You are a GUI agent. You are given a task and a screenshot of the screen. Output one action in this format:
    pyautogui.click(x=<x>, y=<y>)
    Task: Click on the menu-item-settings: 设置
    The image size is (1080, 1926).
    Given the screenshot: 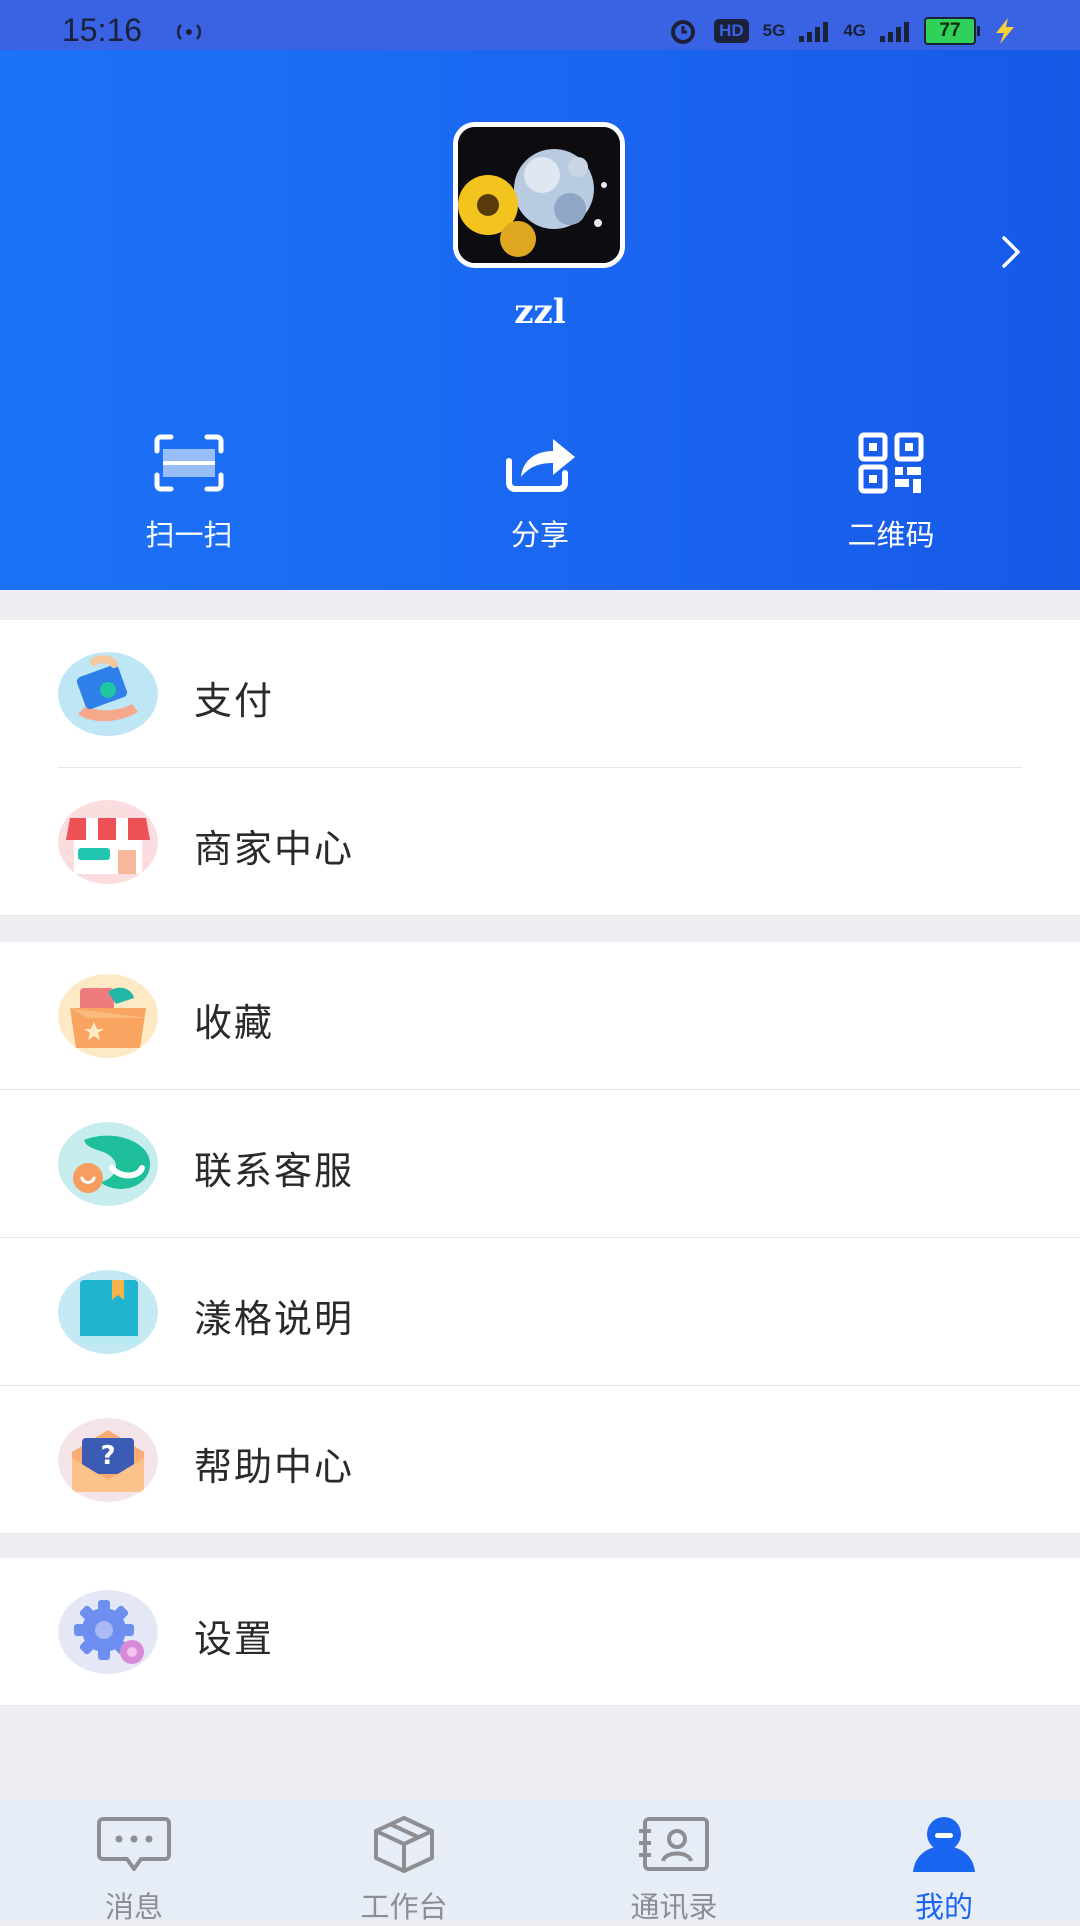 What is the action you would take?
    pyautogui.click(x=540, y=1632)
    